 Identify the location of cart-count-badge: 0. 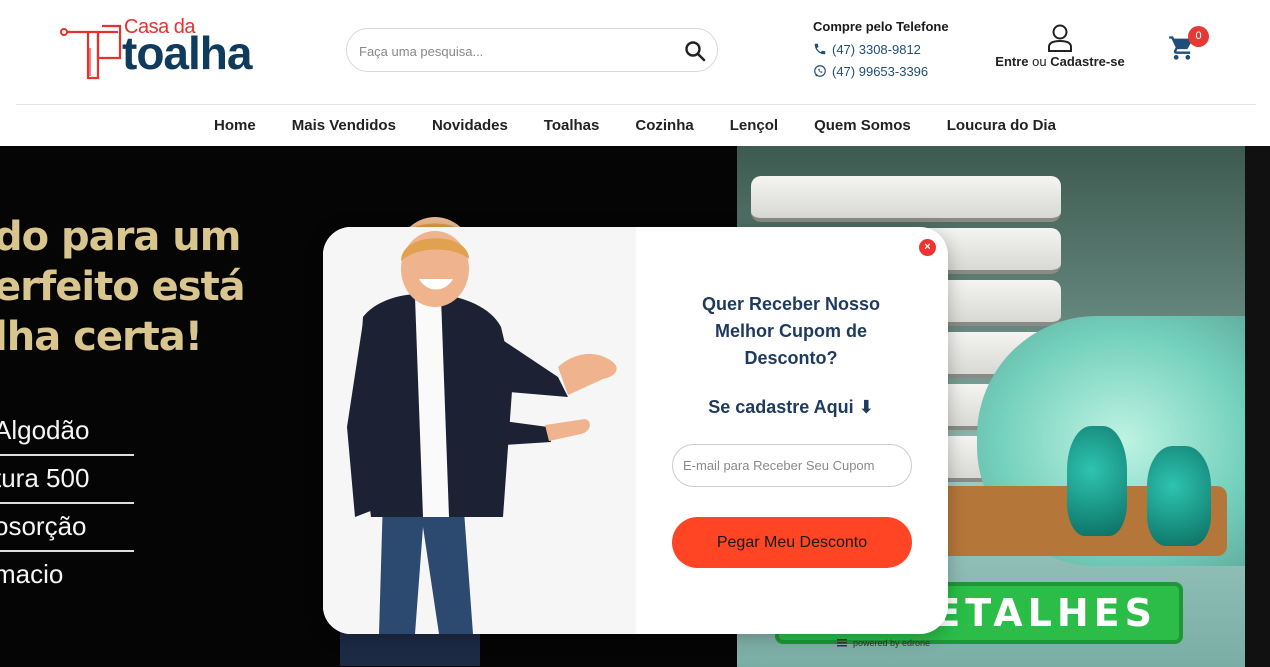
(1198, 36).